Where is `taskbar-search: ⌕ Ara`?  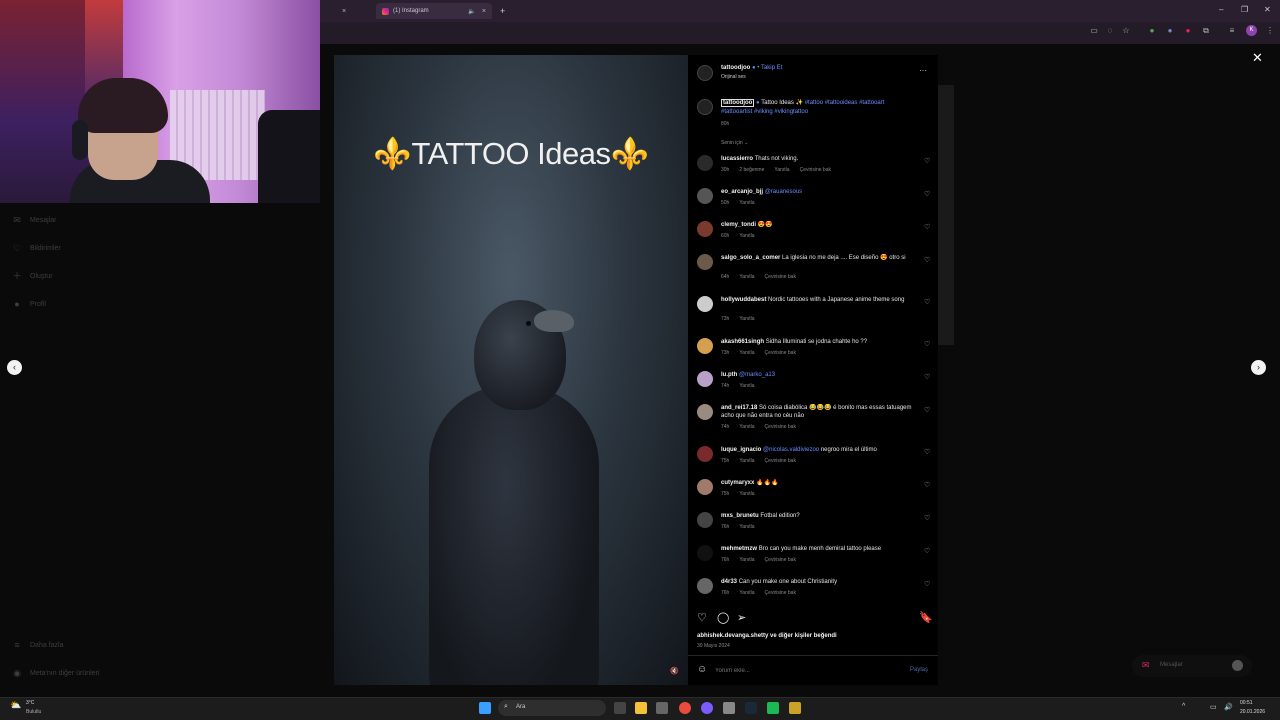 taskbar-search: ⌕ Ara is located at coordinates (552, 708).